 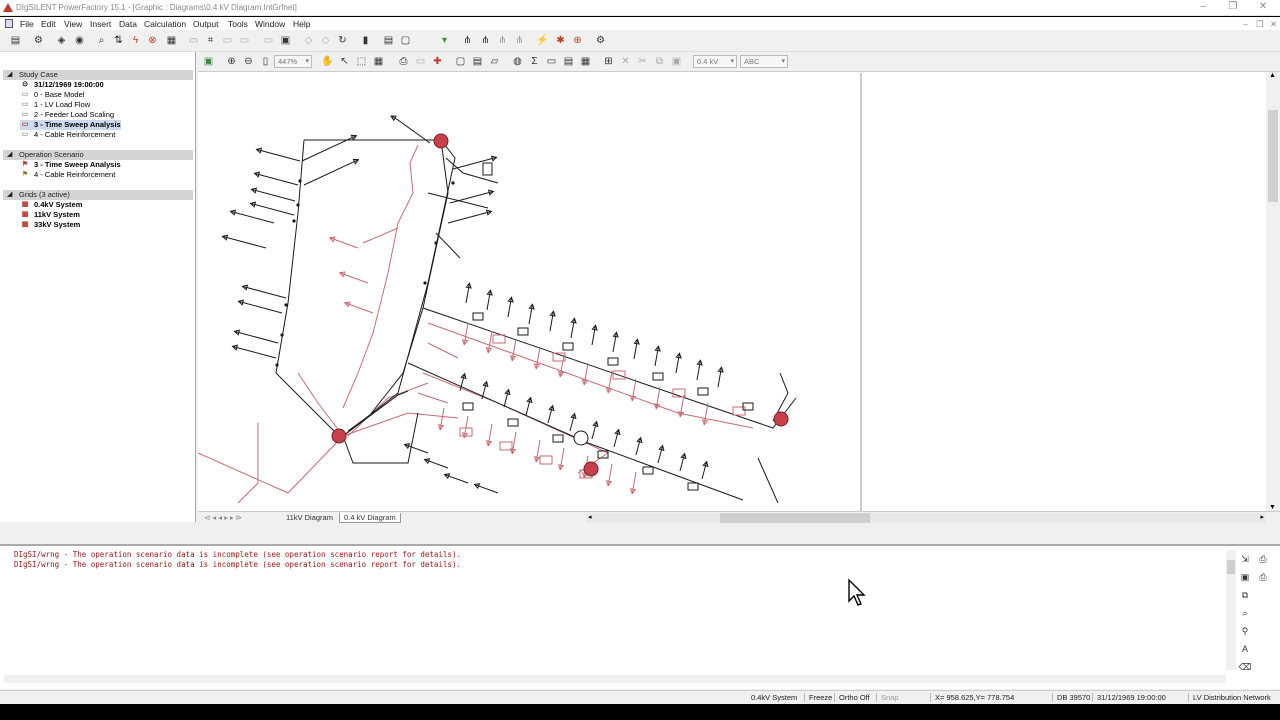 I want to click on new-page-icon: ▢, so click(x=460, y=61).